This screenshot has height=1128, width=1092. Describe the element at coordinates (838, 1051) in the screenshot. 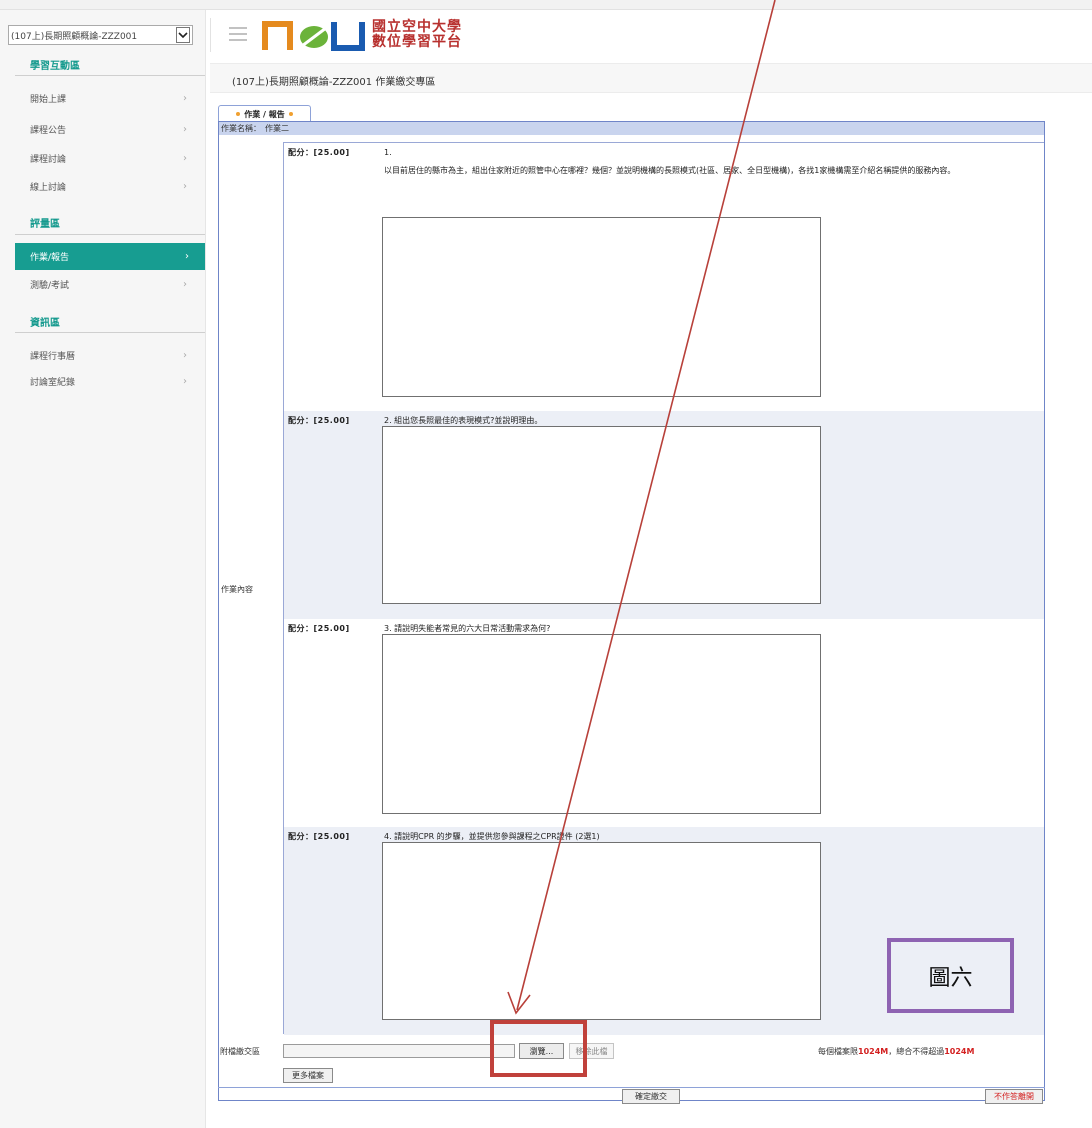

I see `limit-prefix: 每個檔案限` at that location.